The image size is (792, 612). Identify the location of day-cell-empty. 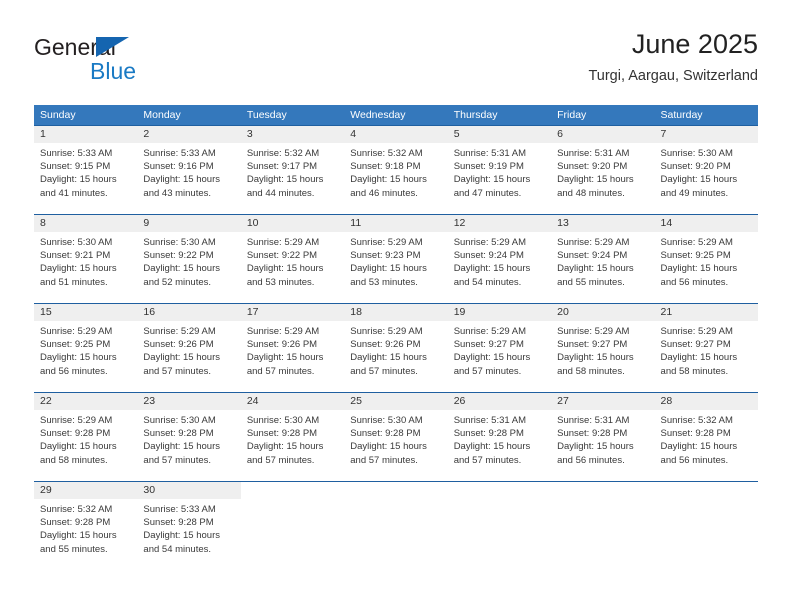
(292, 526).